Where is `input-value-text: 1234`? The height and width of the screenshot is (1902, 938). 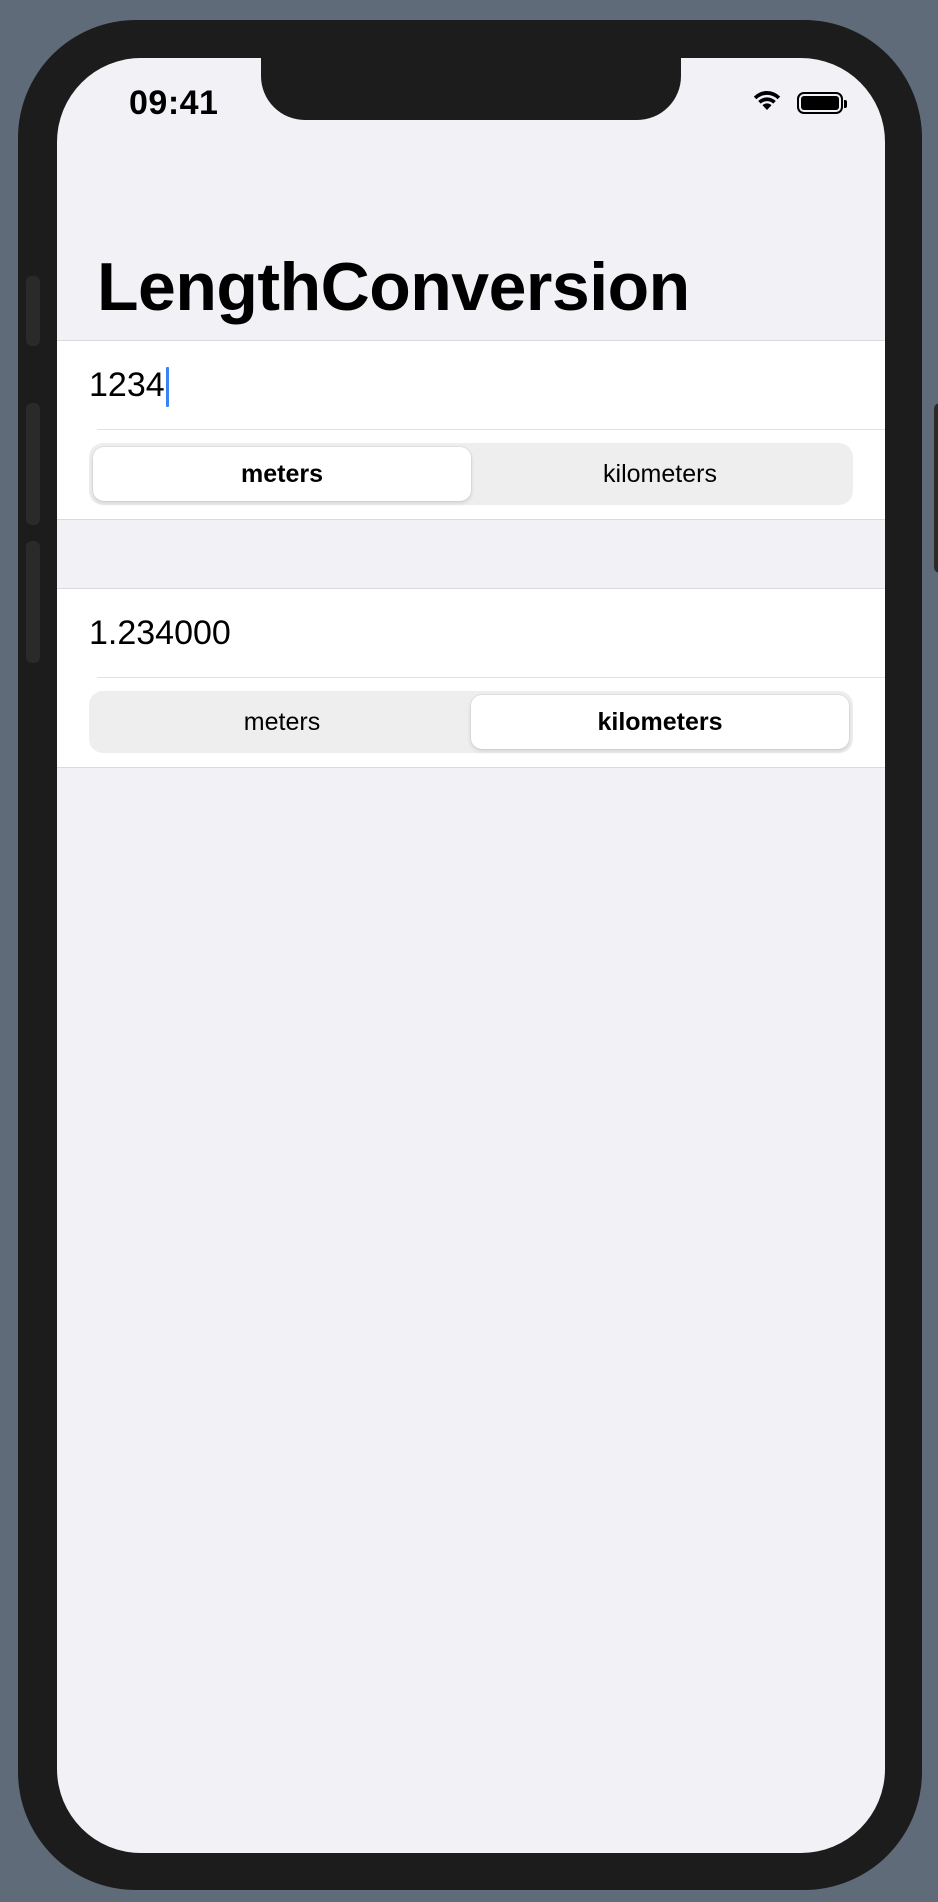 input-value-text: 1234 is located at coordinates (127, 385).